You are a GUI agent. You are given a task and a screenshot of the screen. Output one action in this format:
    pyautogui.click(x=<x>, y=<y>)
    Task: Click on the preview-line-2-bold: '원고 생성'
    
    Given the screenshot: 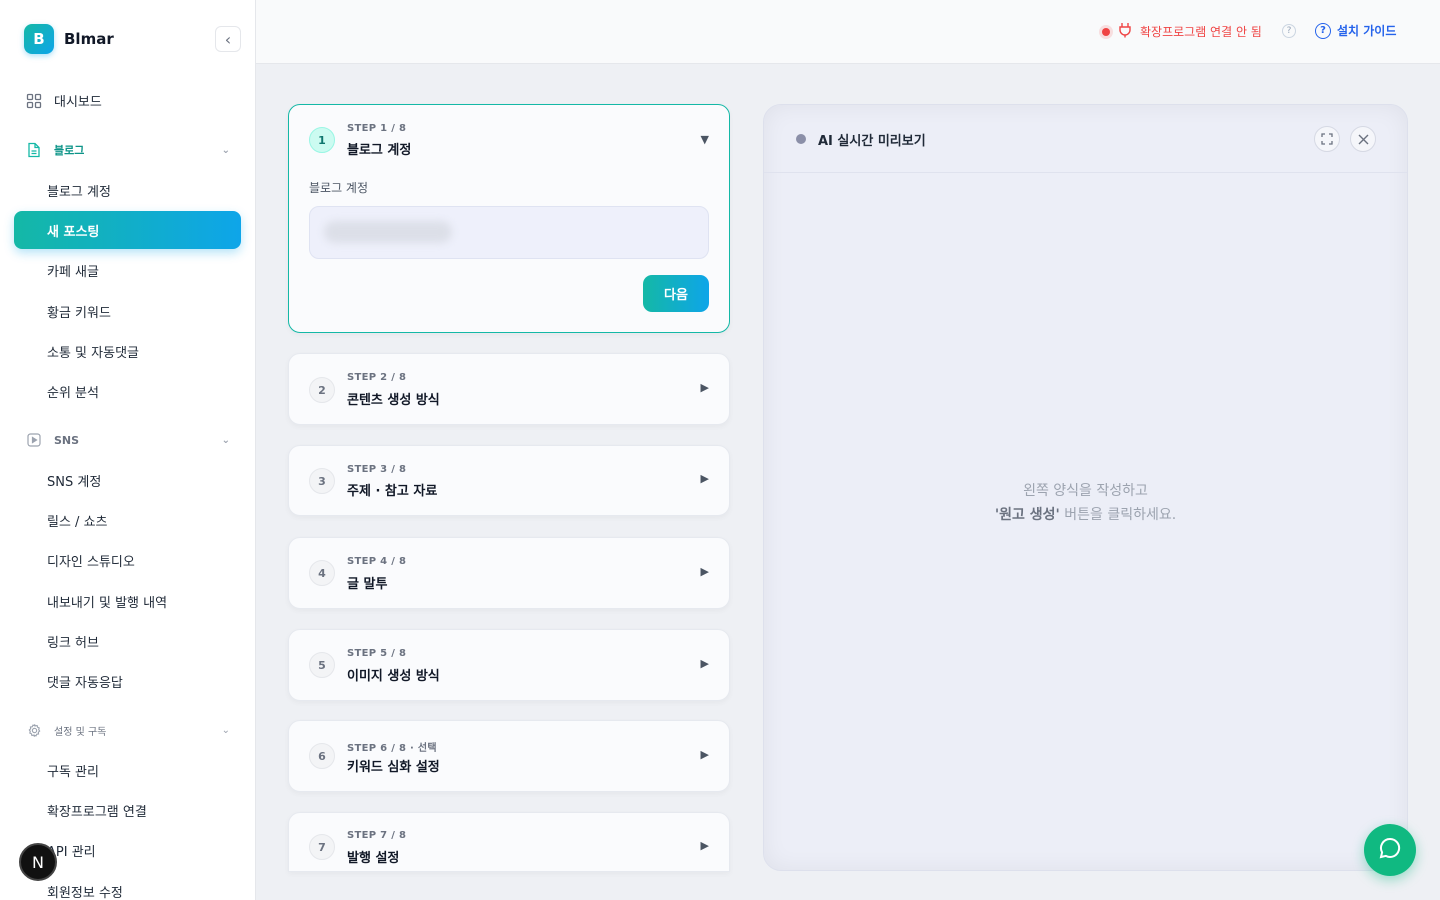 What is the action you would take?
    pyautogui.click(x=1027, y=515)
    